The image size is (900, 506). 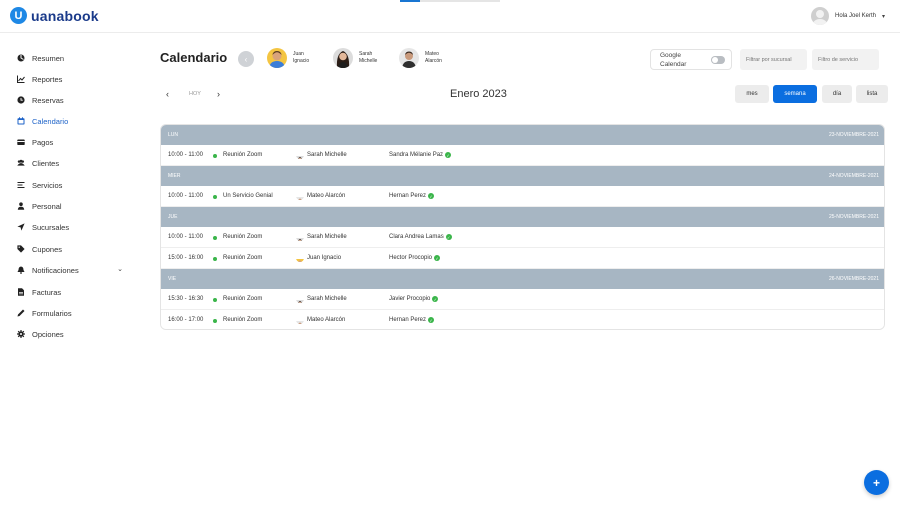 What do you see at coordinates (186, 299) in the screenshot?
I see `event-time: 15:30 - 16:30` at bounding box center [186, 299].